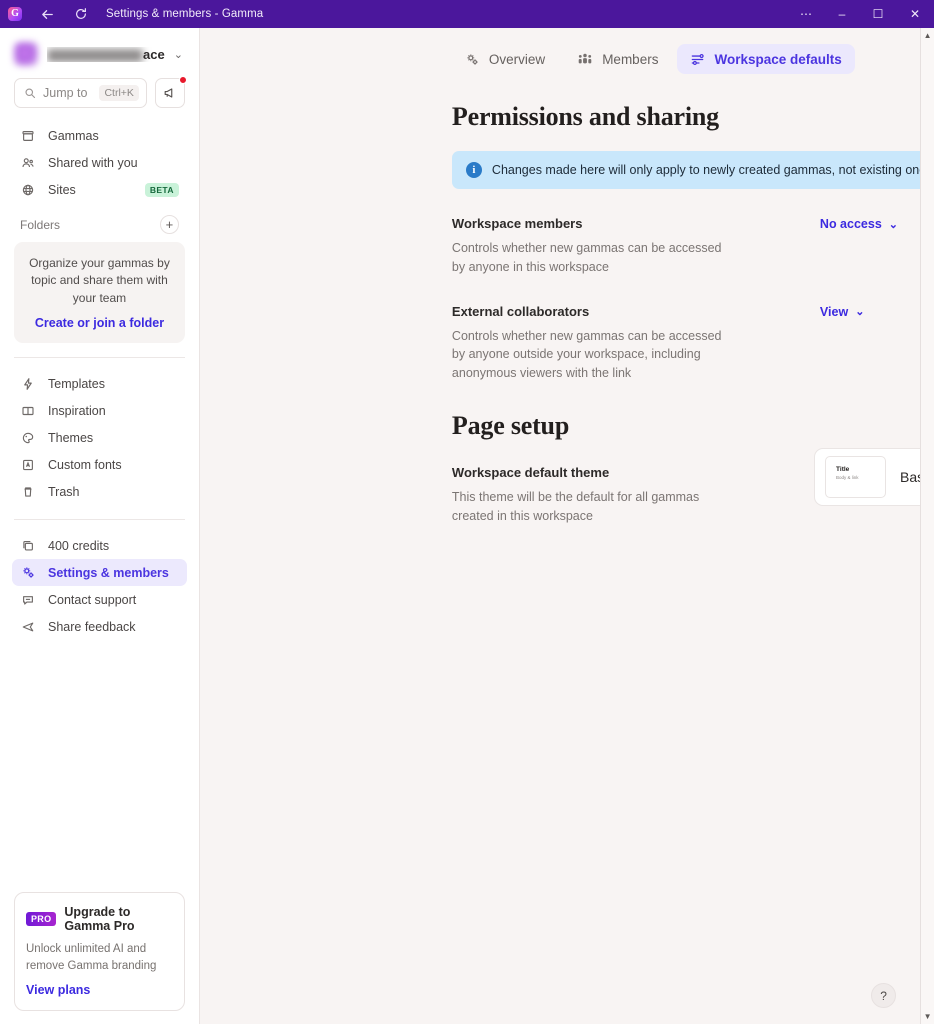 This screenshot has width=934, height=1024. I want to click on workspace-name-text: ace, so click(154, 54).